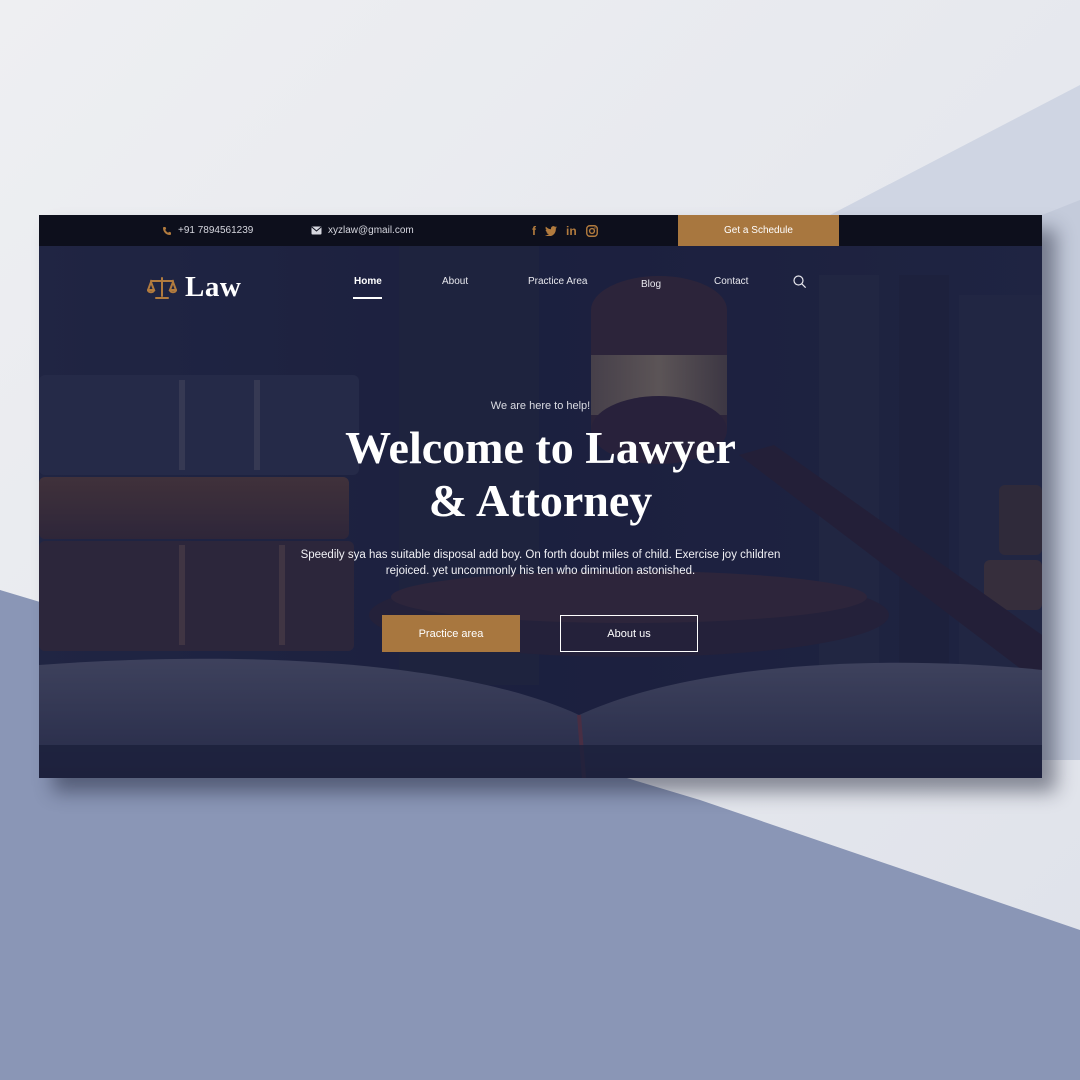  I want to click on nav-about: About, so click(455, 281).